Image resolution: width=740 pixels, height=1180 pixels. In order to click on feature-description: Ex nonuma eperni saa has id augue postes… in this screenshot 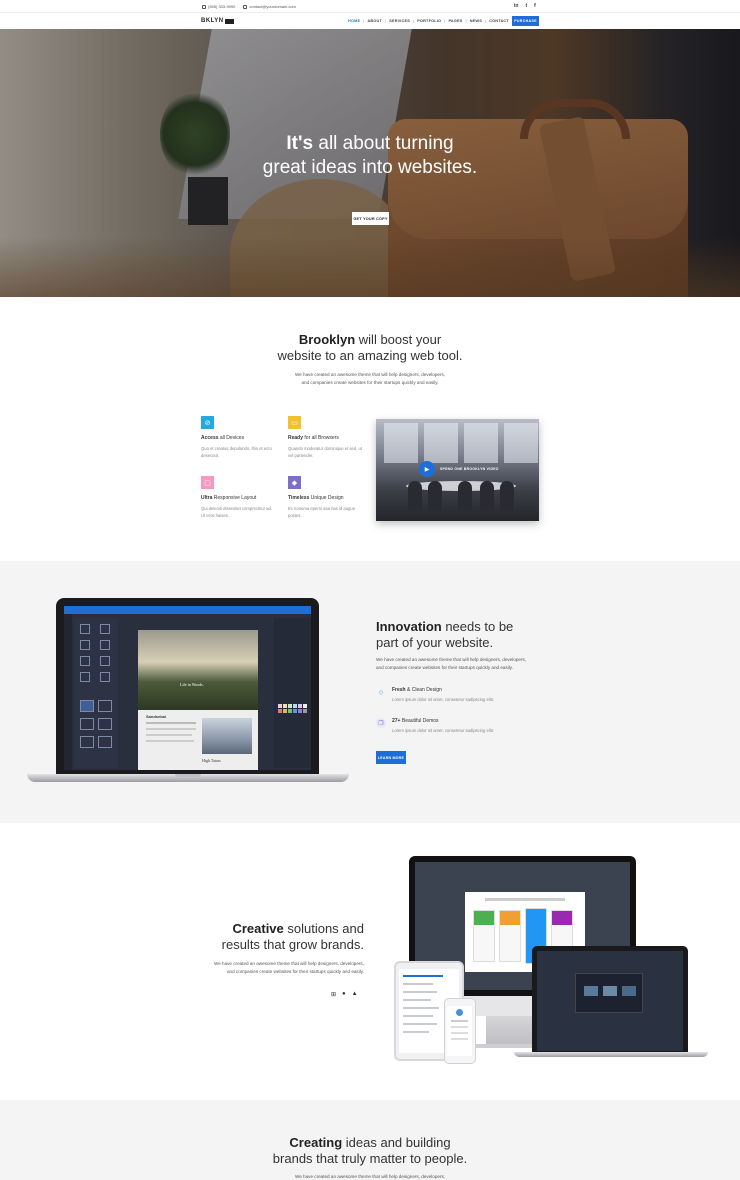, I will do `click(322, 512)`.